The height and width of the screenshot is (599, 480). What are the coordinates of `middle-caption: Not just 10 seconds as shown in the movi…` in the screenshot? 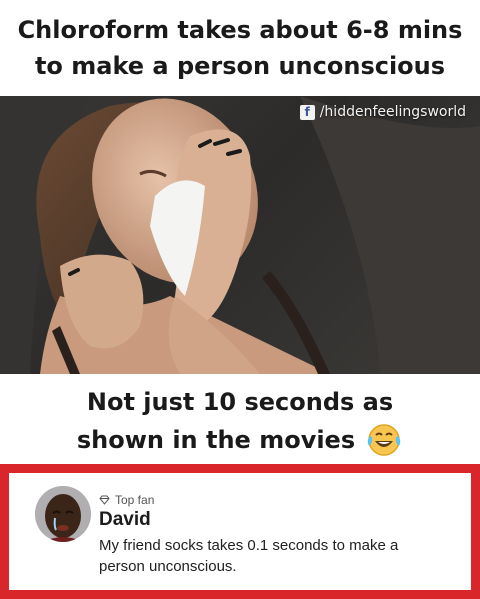 It's located at (240, 421).